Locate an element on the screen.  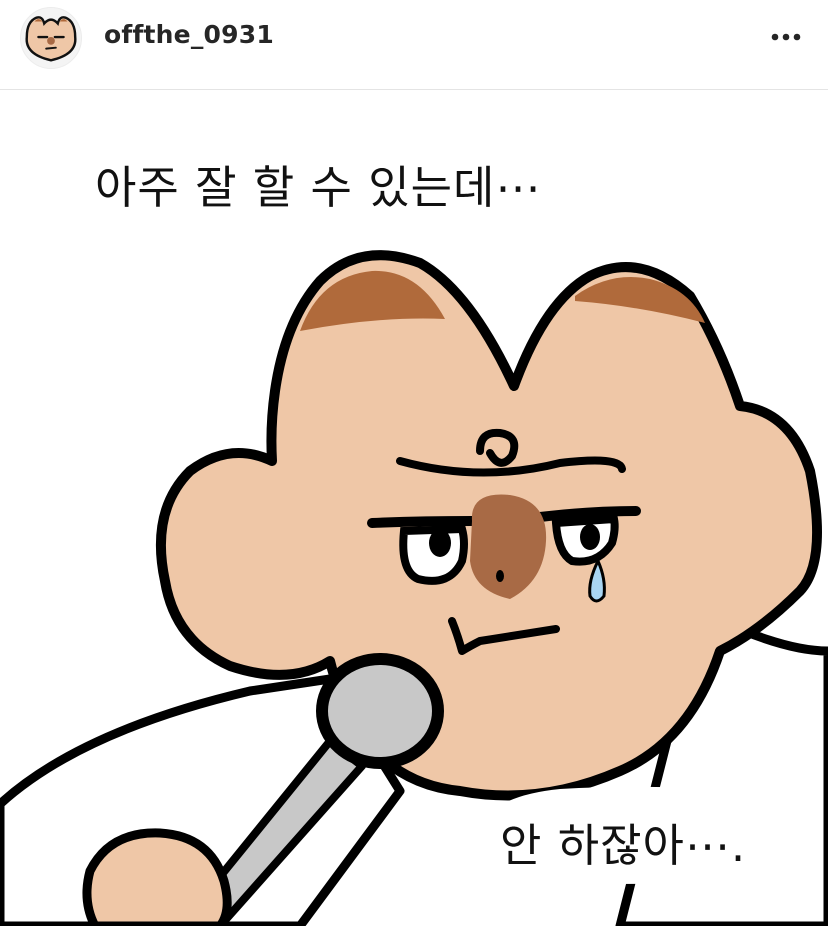
left-brow is located at coordinates (422, 522).